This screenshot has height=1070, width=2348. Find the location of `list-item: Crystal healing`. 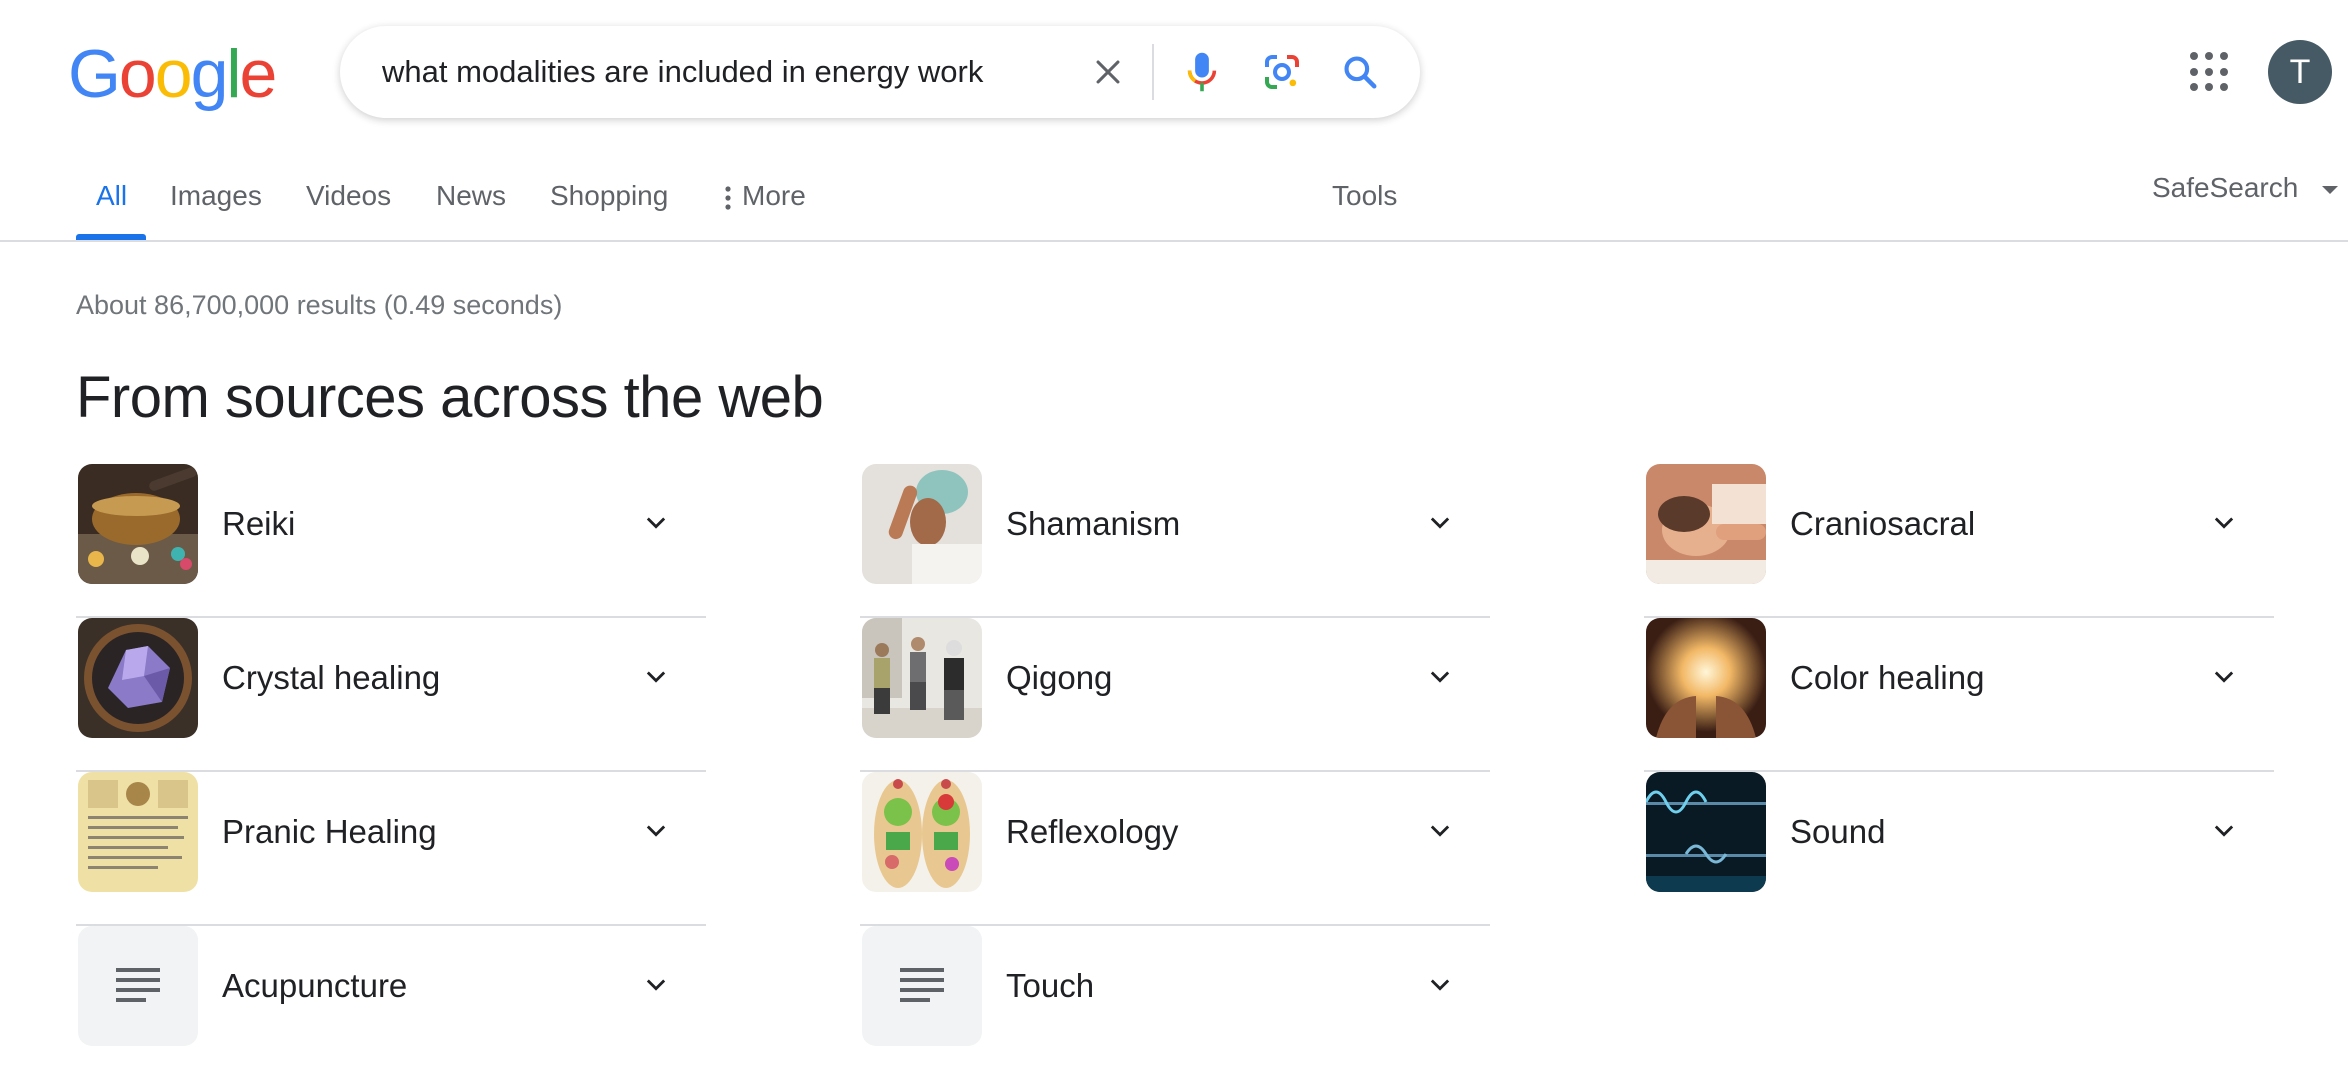

list-item: Crystal healing is located at coordinates (391, 695).